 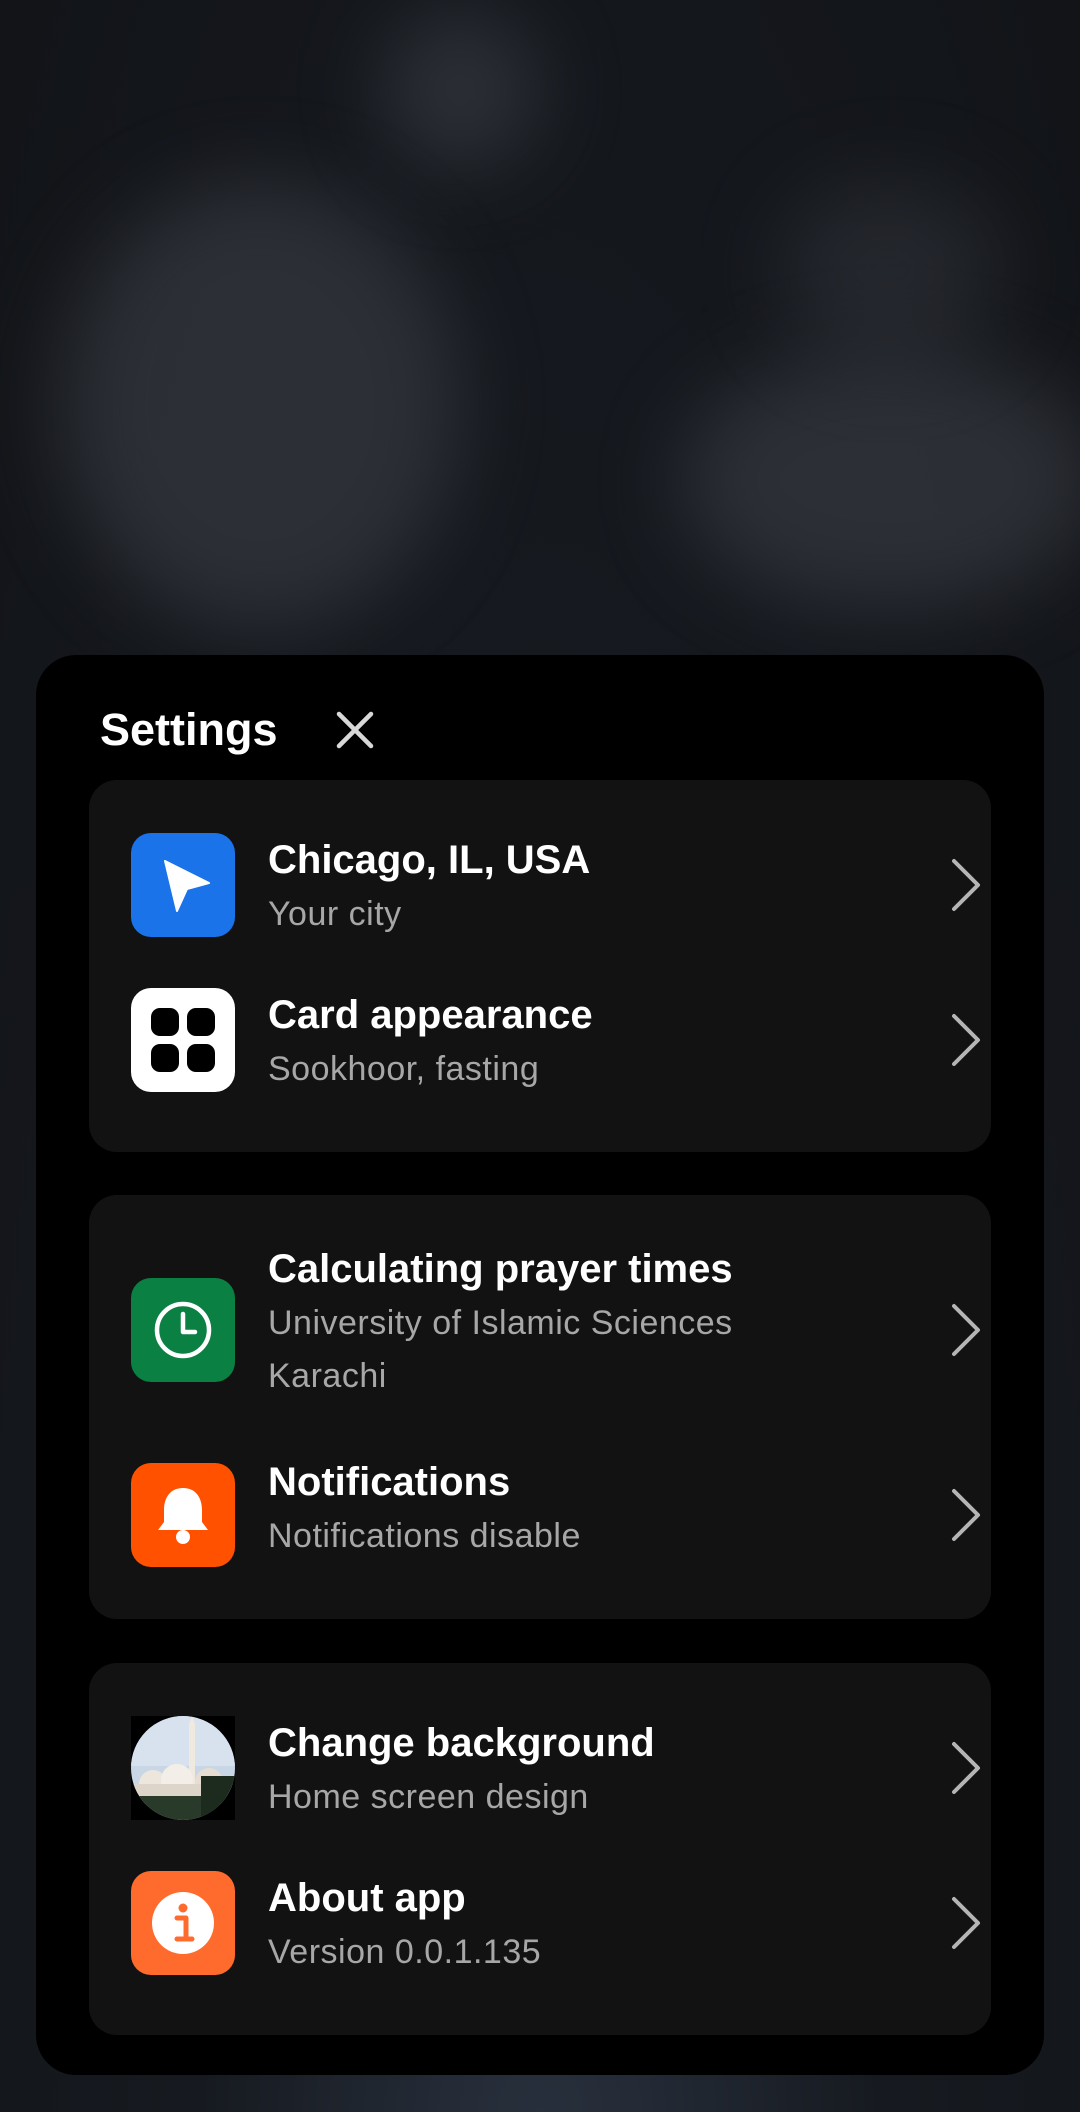 What do you see at coordinates (430, 1015) in the screenshot?
I see `card-appearance-title: Card appearance` at bounding box center [430, 1015].